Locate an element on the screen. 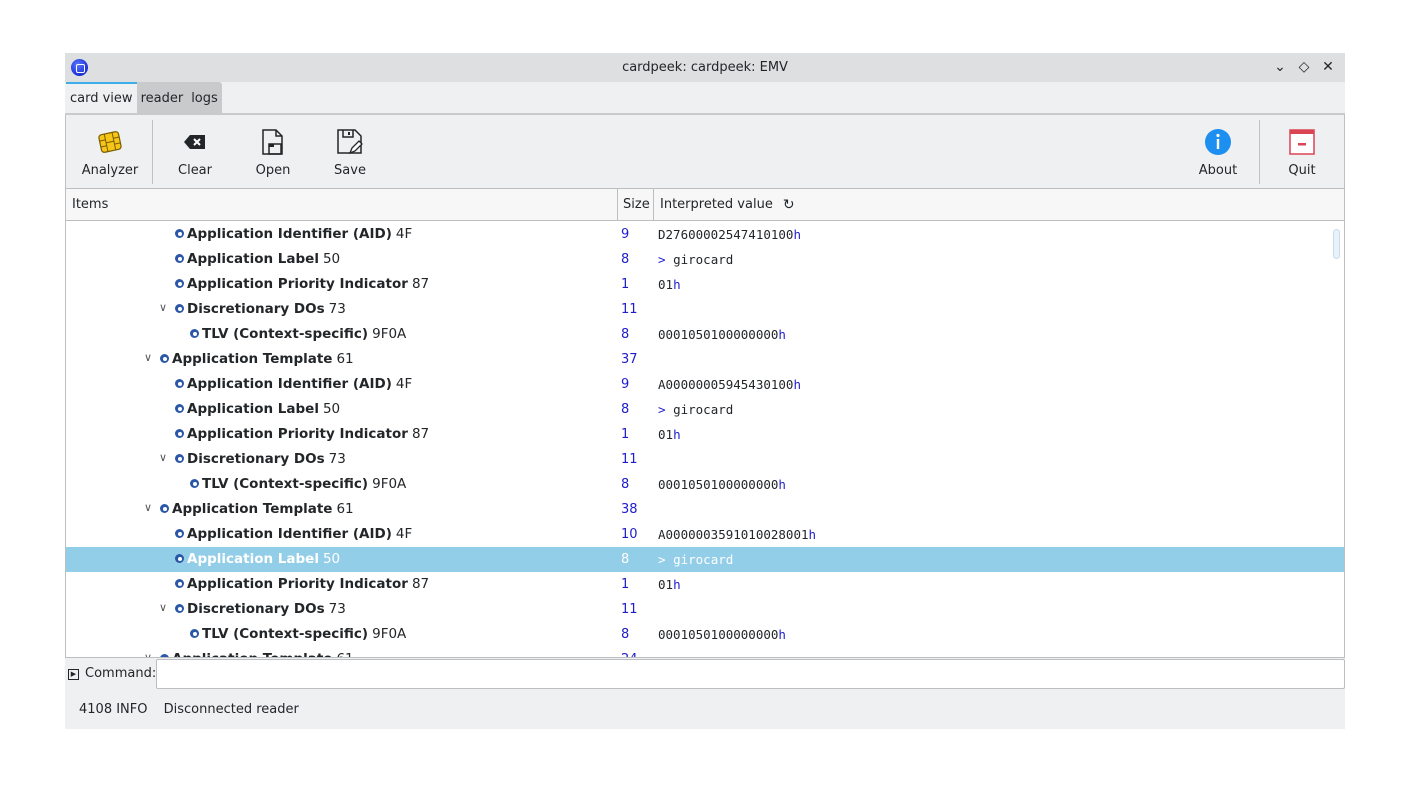  node-tag: 61 is located at coordinates (344, 654).